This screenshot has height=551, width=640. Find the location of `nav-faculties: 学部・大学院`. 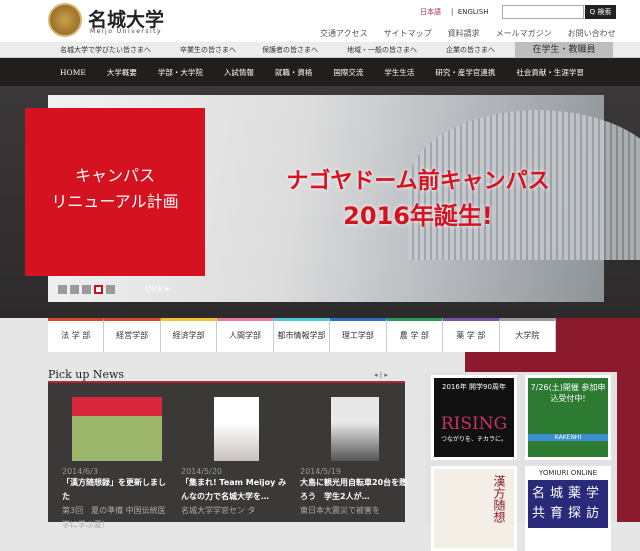

nav-faculties: 学部・大学院 is located at coordinates (180, 72).